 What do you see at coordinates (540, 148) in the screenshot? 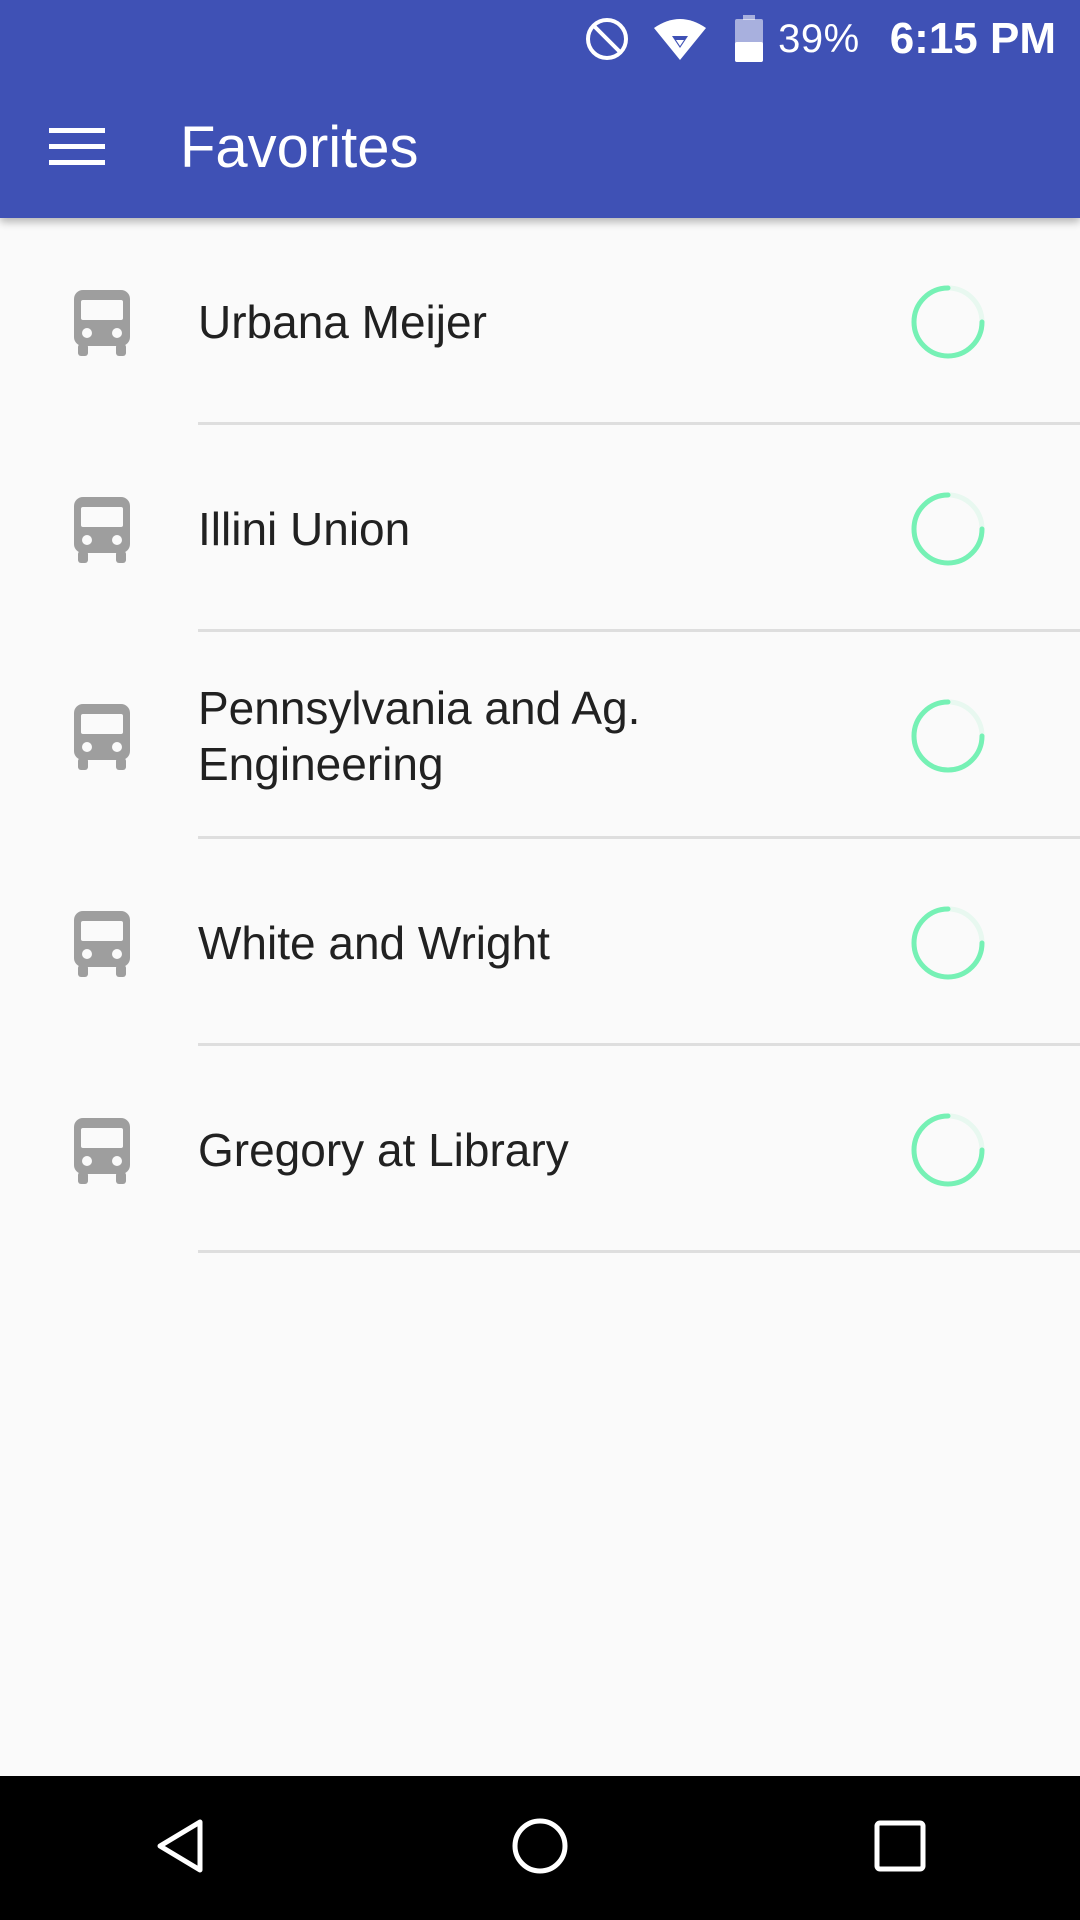
I see `app-bar: Favorites` at bounding box center [540, 148].